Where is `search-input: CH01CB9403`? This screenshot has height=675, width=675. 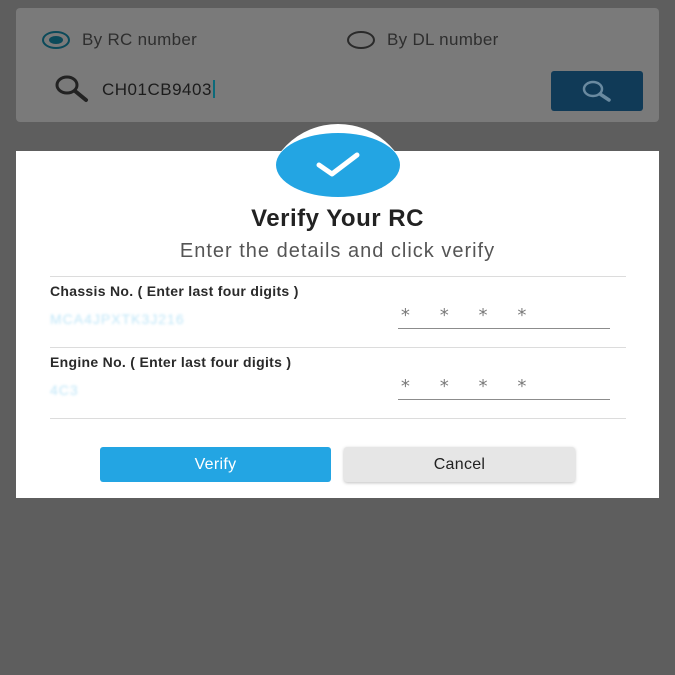
search-input: CH01CB9403 is located at coordinates (158, 90).